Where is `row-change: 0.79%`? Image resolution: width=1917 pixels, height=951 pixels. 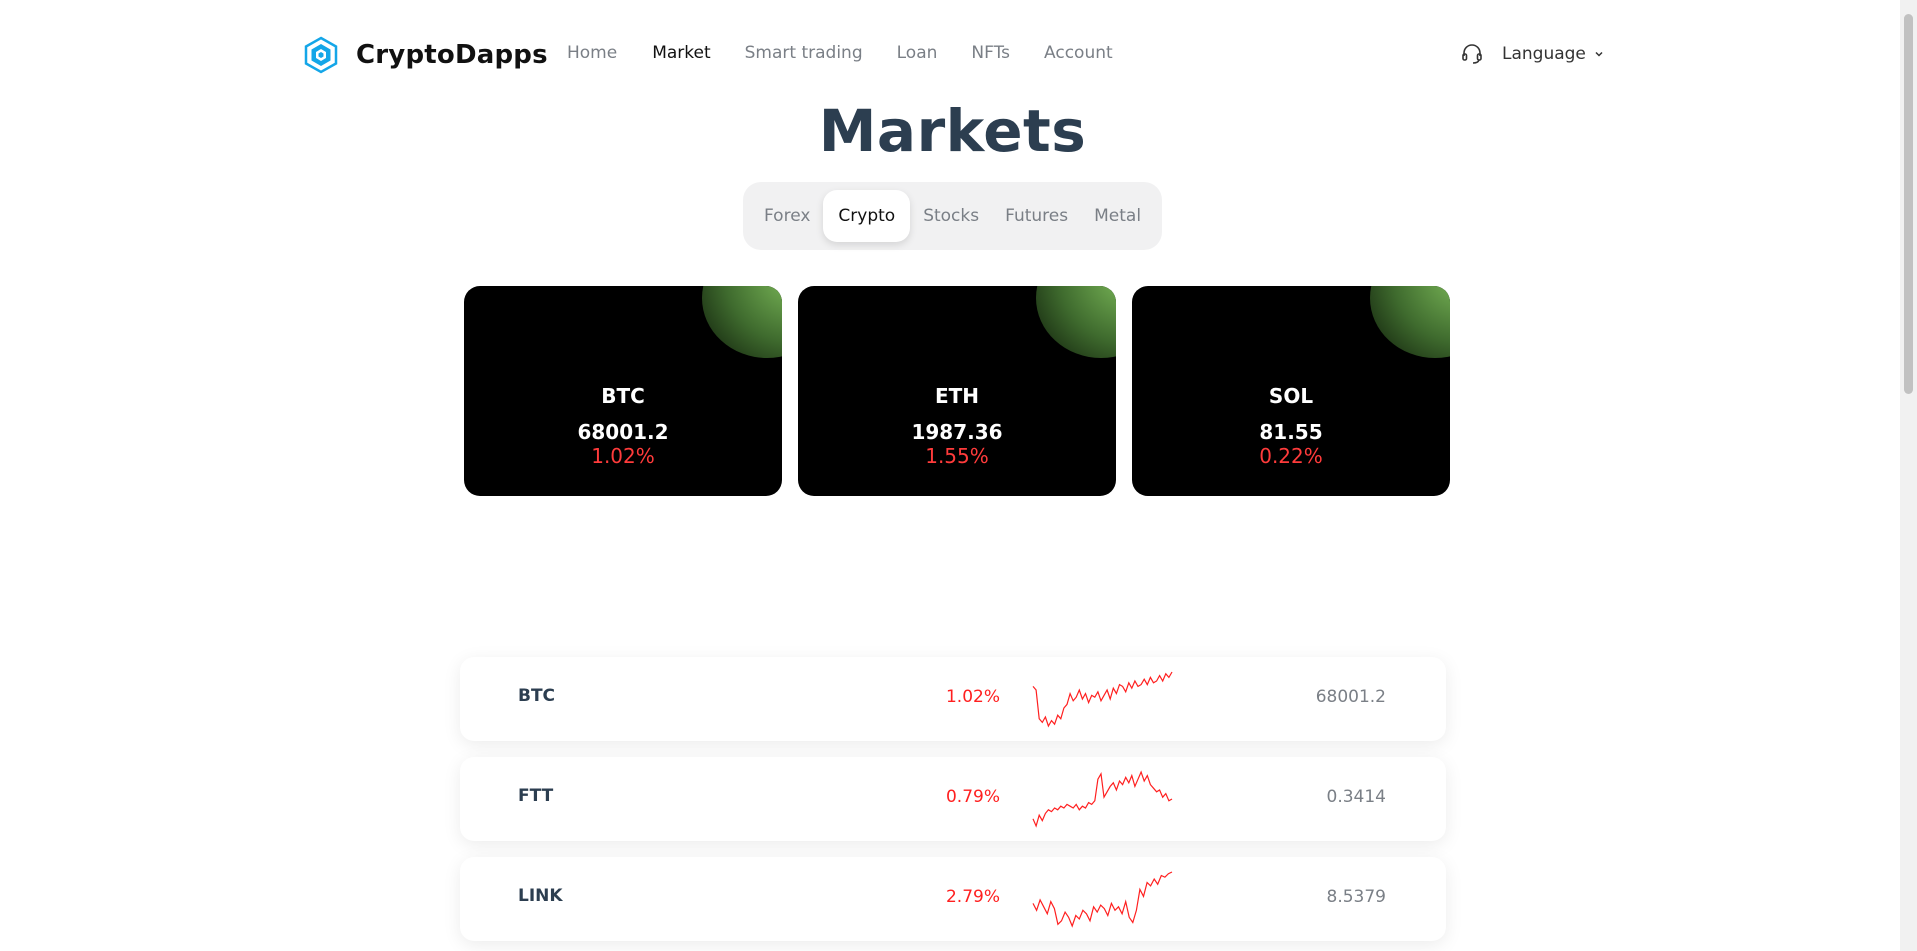 row-change: 0.79% is located at coordinates (972, 797).